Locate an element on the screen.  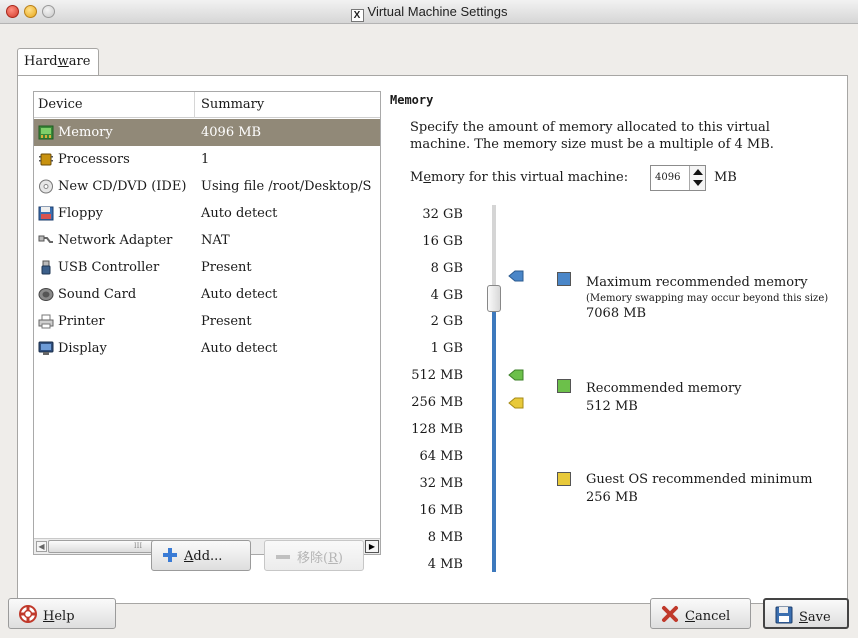
tab-hardware: Hardware is located at coordinates (58, 62).